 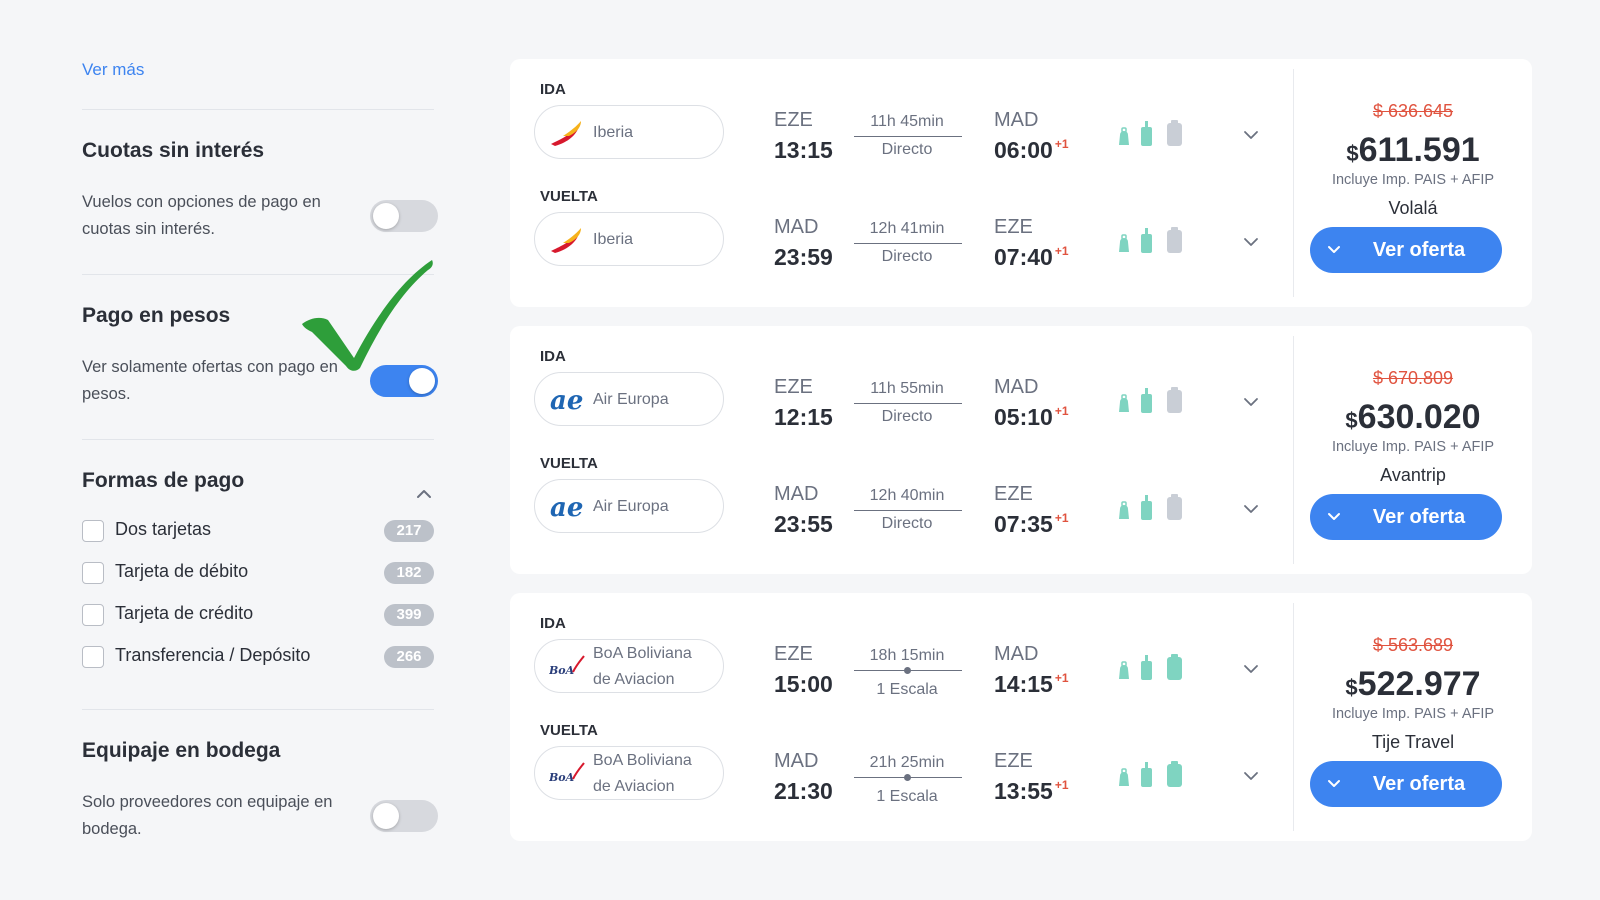 I want to click on provider-name: Volalá, so click(x=1413, y=208).